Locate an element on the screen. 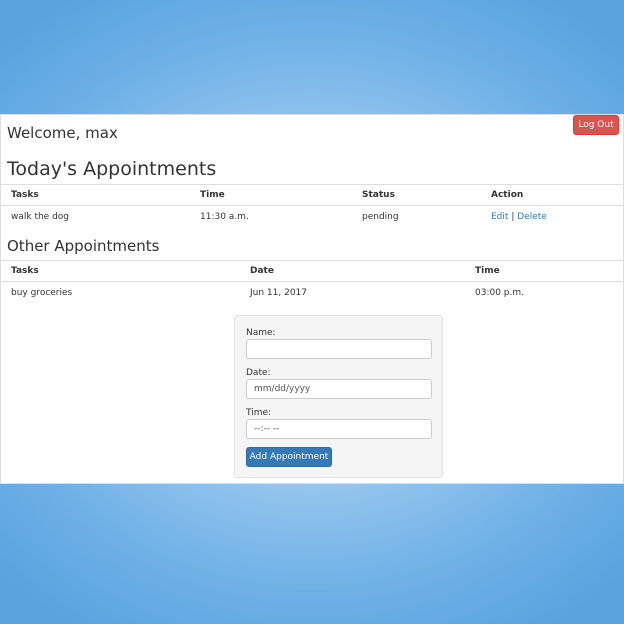  time-label: Time: is located at coordinates (259, 413).